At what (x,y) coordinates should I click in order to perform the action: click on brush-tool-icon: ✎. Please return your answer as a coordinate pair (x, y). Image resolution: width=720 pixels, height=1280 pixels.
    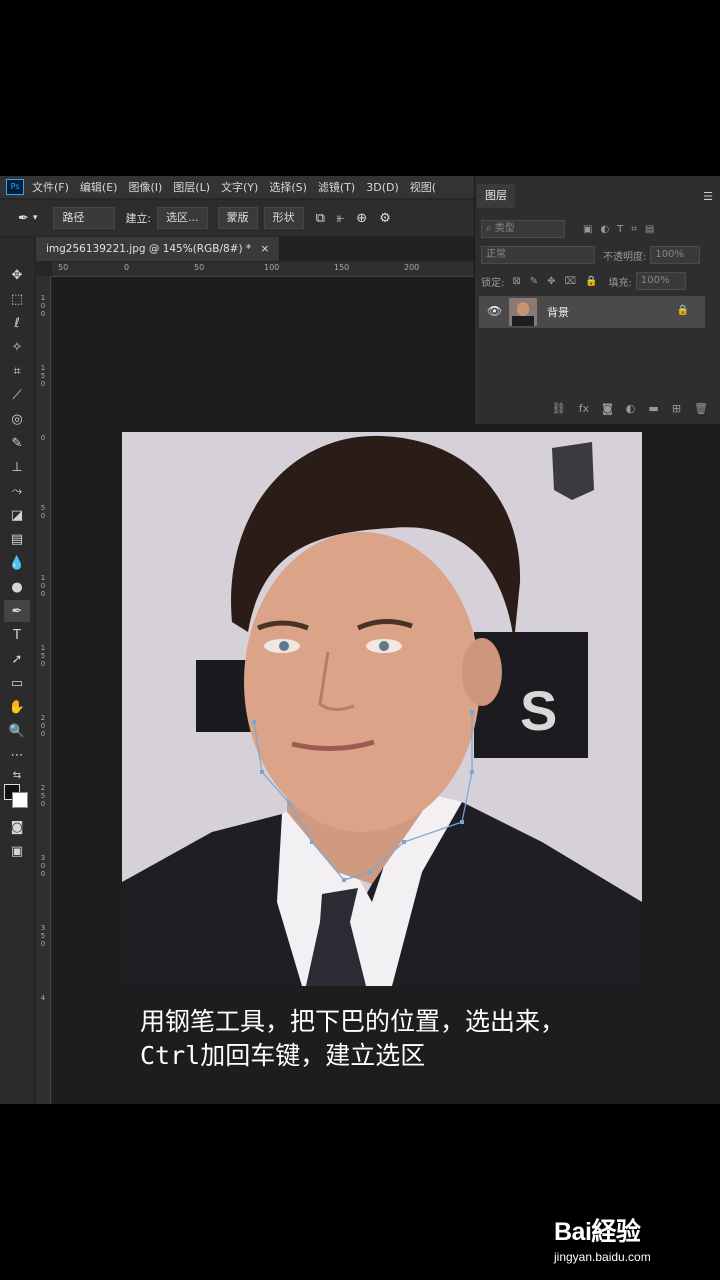
    Looking at the image, I should click on (17, 443).